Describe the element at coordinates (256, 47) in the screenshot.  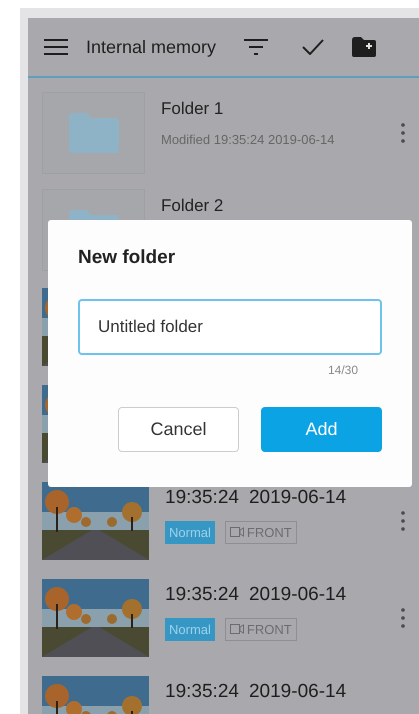
I see `filter-icon` at that location.